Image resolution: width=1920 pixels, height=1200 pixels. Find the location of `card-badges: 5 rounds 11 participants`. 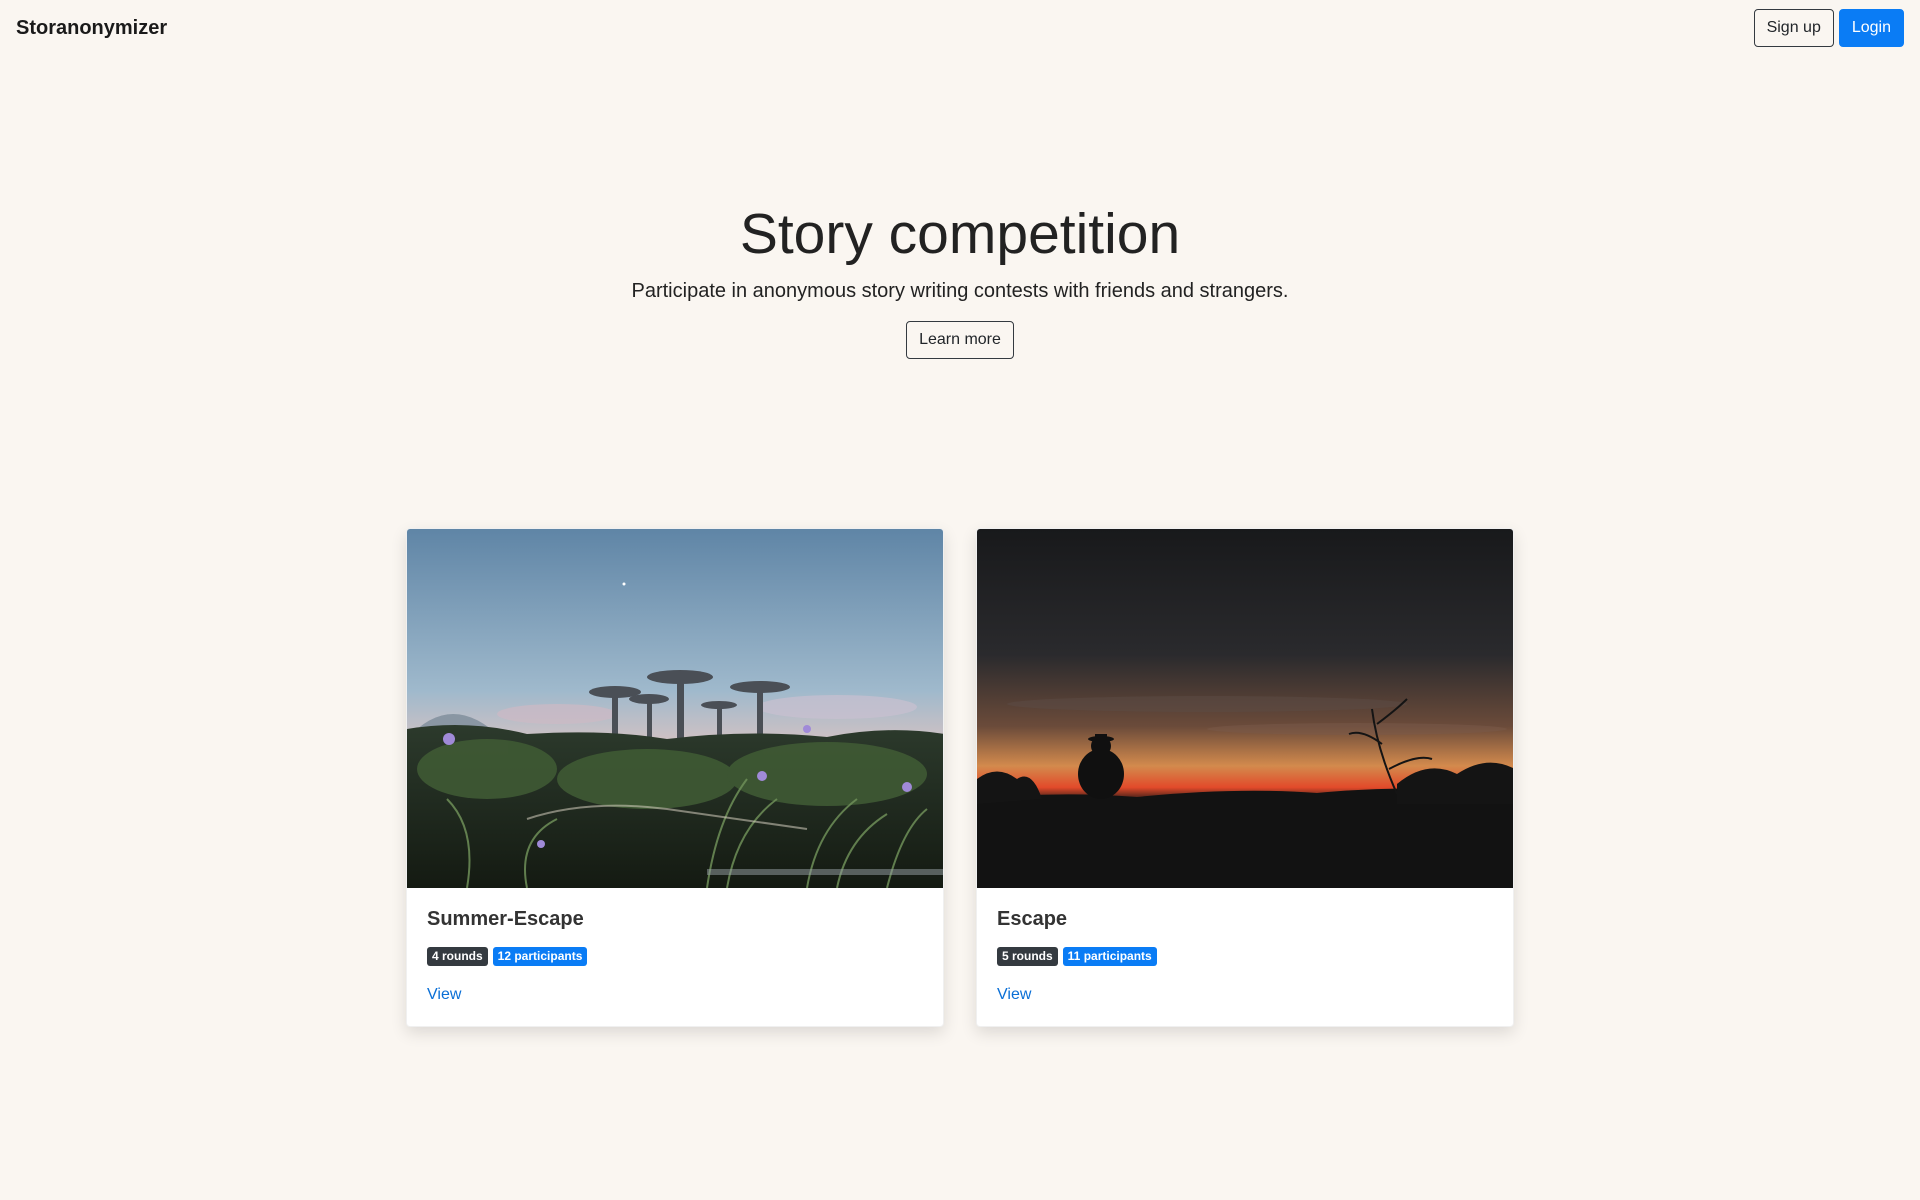

card-badges: 5 rounds 11 participants is located at coordinates (1245, 956).